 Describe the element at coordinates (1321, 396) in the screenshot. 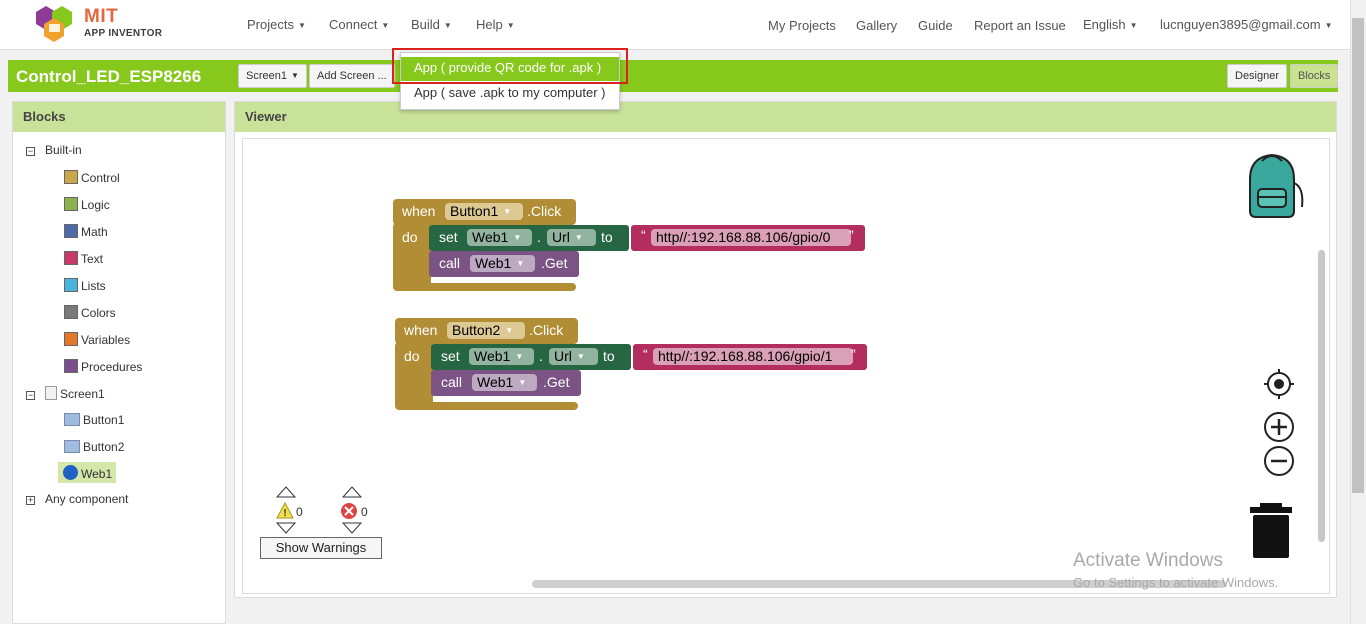

I see `workspace-vertical-scrollbar` at that location.